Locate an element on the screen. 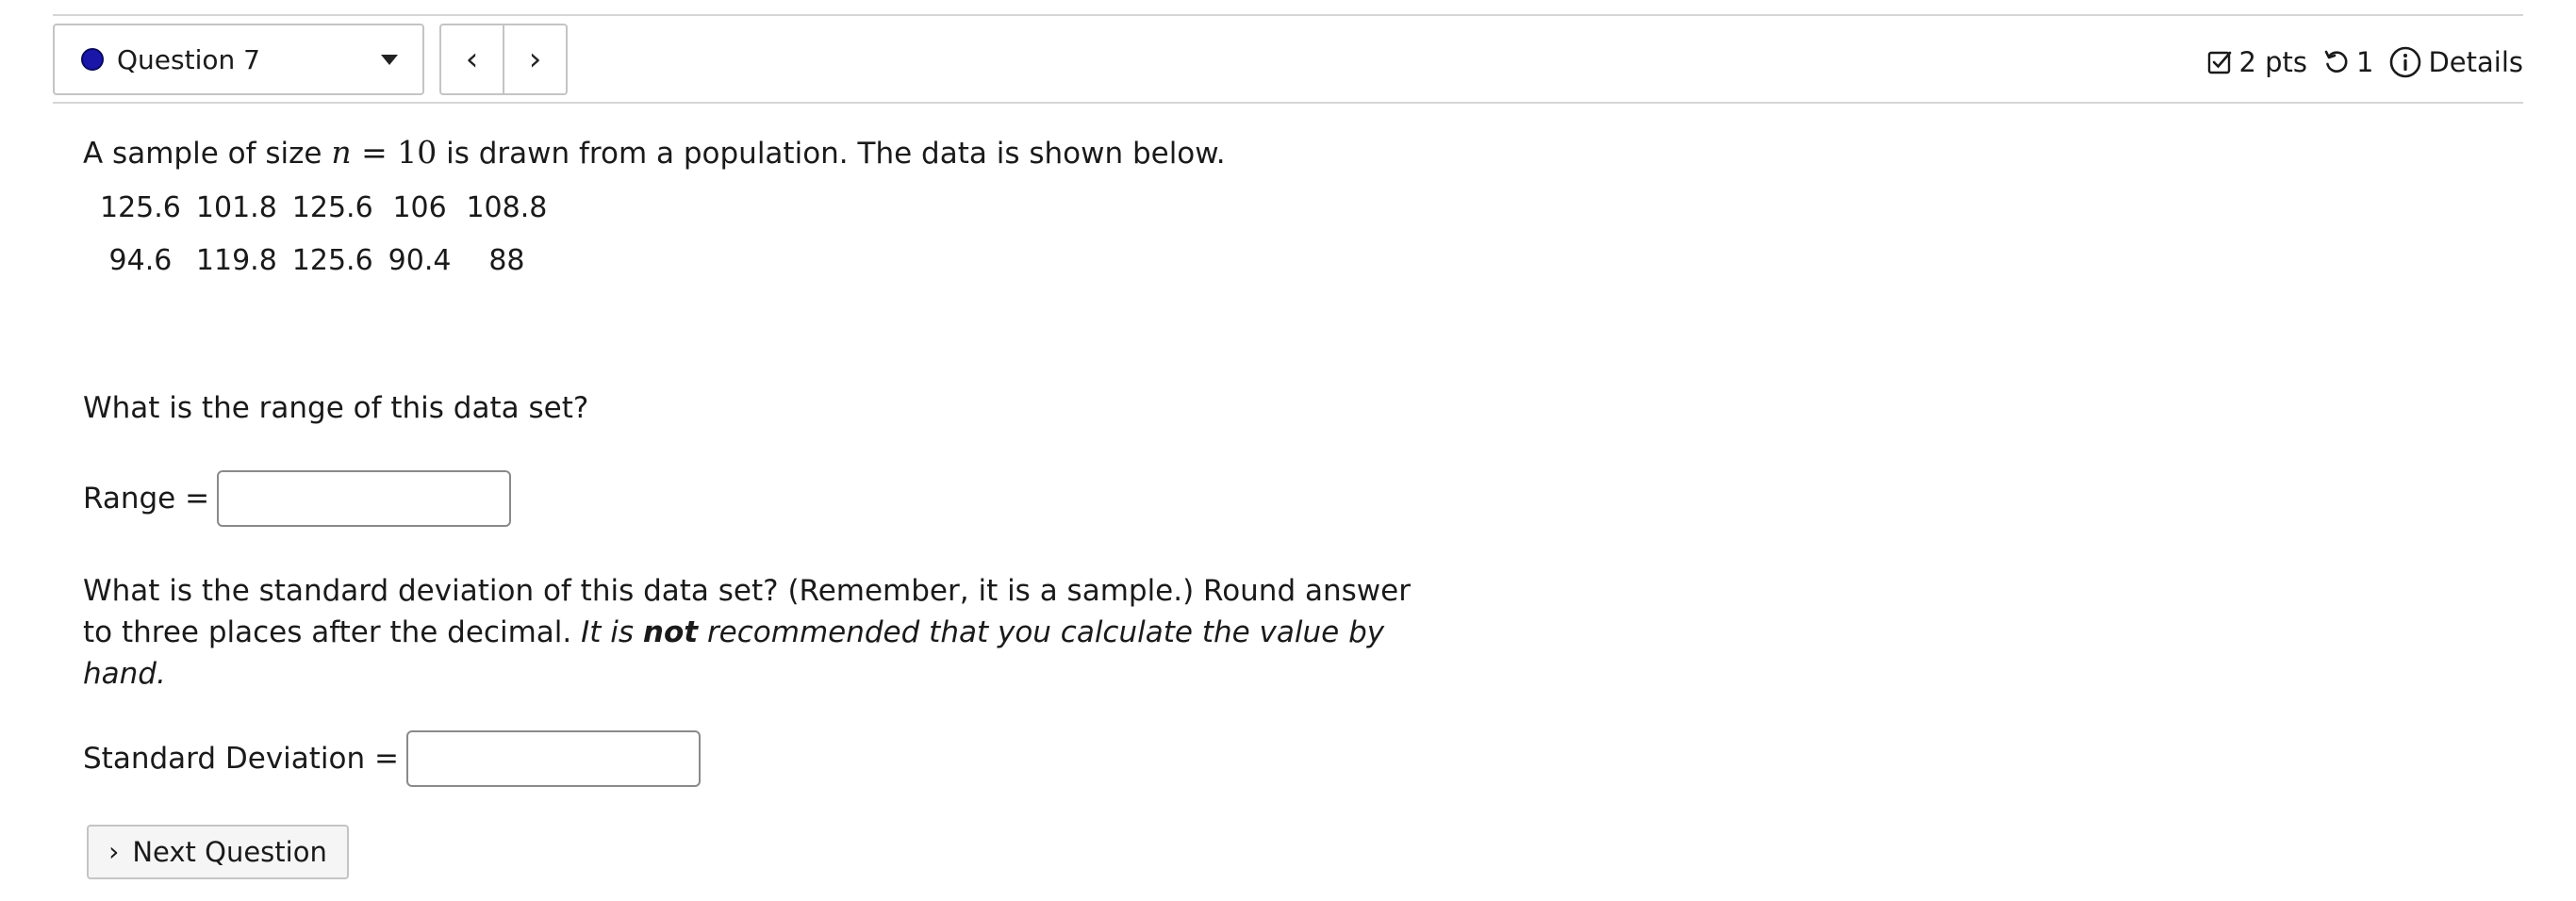 The height and width of the screenshot is (901, 2576). previous-question-button: ‹ is located at coordinates (472, 59).